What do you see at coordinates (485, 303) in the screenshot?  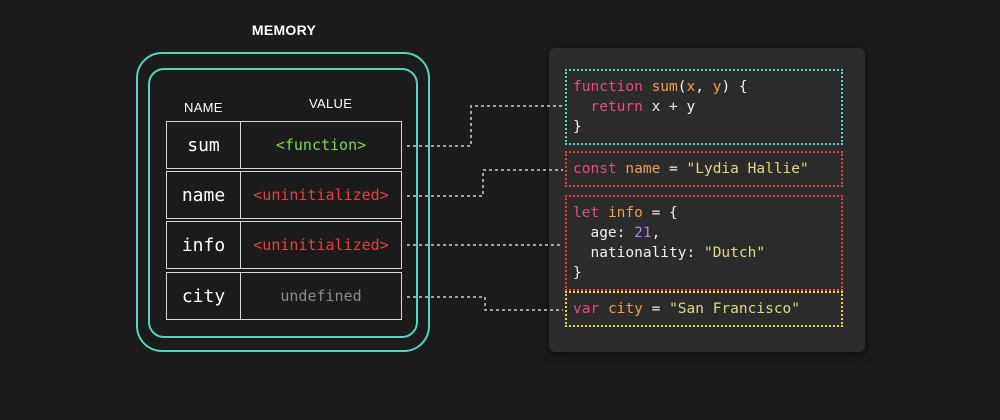 I see `connector-city` at bounding box center [485, 303].